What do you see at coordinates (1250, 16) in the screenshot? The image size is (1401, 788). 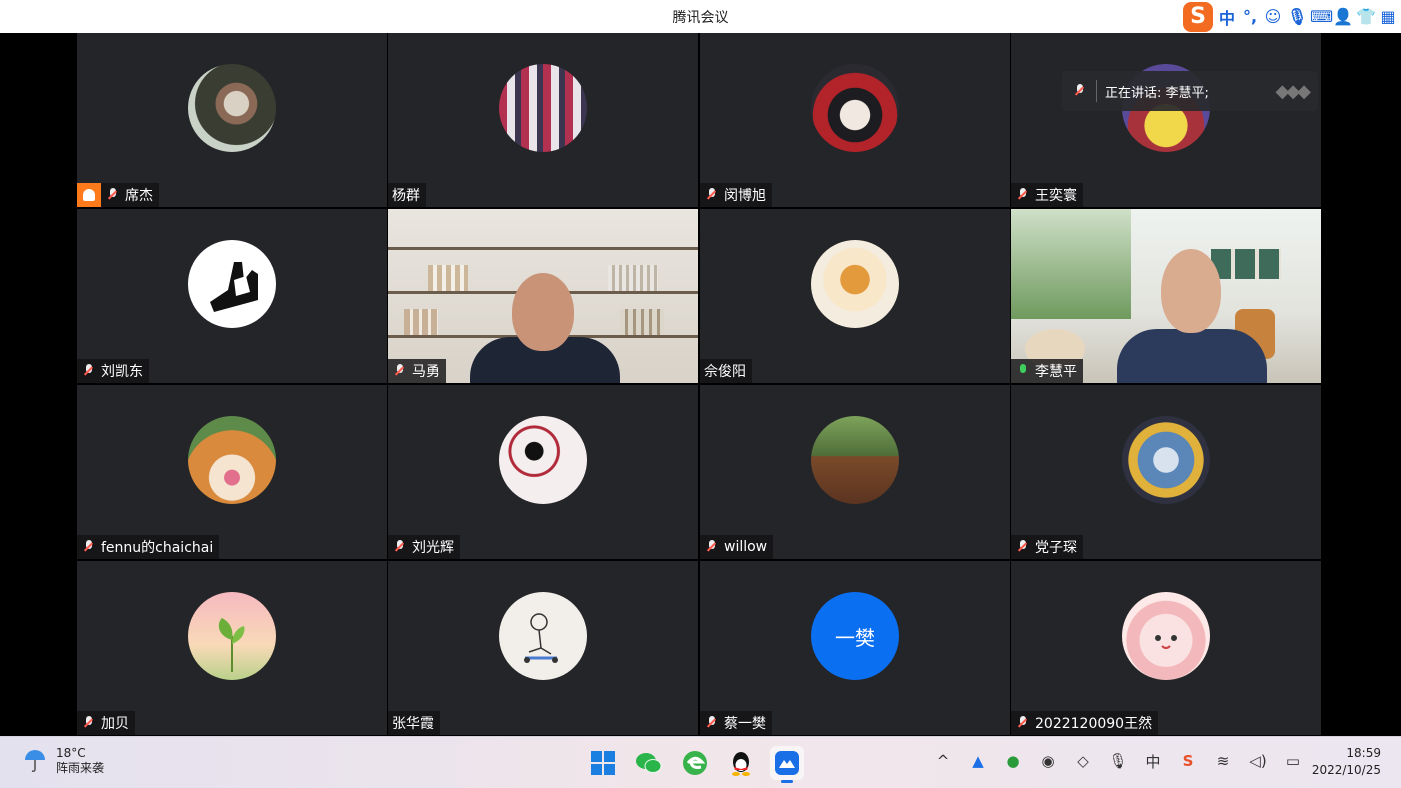 I see `ime-punctuation: °,` at bounding box center [1250, 16].